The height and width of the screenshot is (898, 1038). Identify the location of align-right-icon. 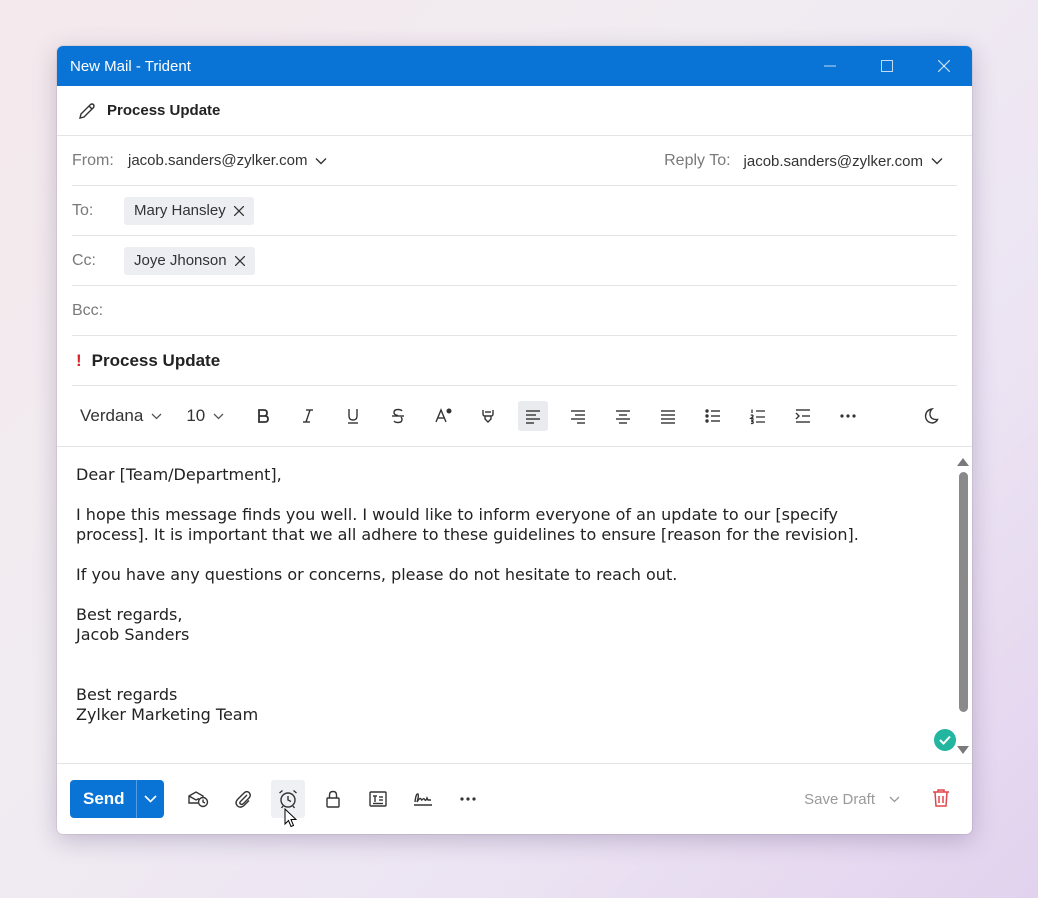
(578, 417).